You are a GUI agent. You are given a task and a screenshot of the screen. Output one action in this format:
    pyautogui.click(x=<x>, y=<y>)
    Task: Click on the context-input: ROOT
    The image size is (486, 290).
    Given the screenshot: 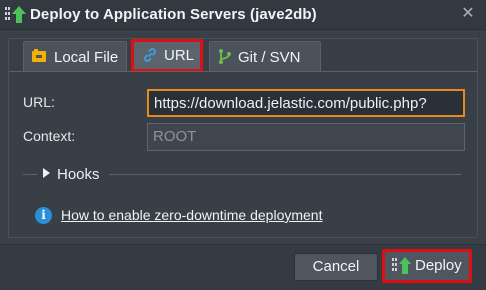 What is the action you would take?
    pyautogui.click(x=306, y=137)
    